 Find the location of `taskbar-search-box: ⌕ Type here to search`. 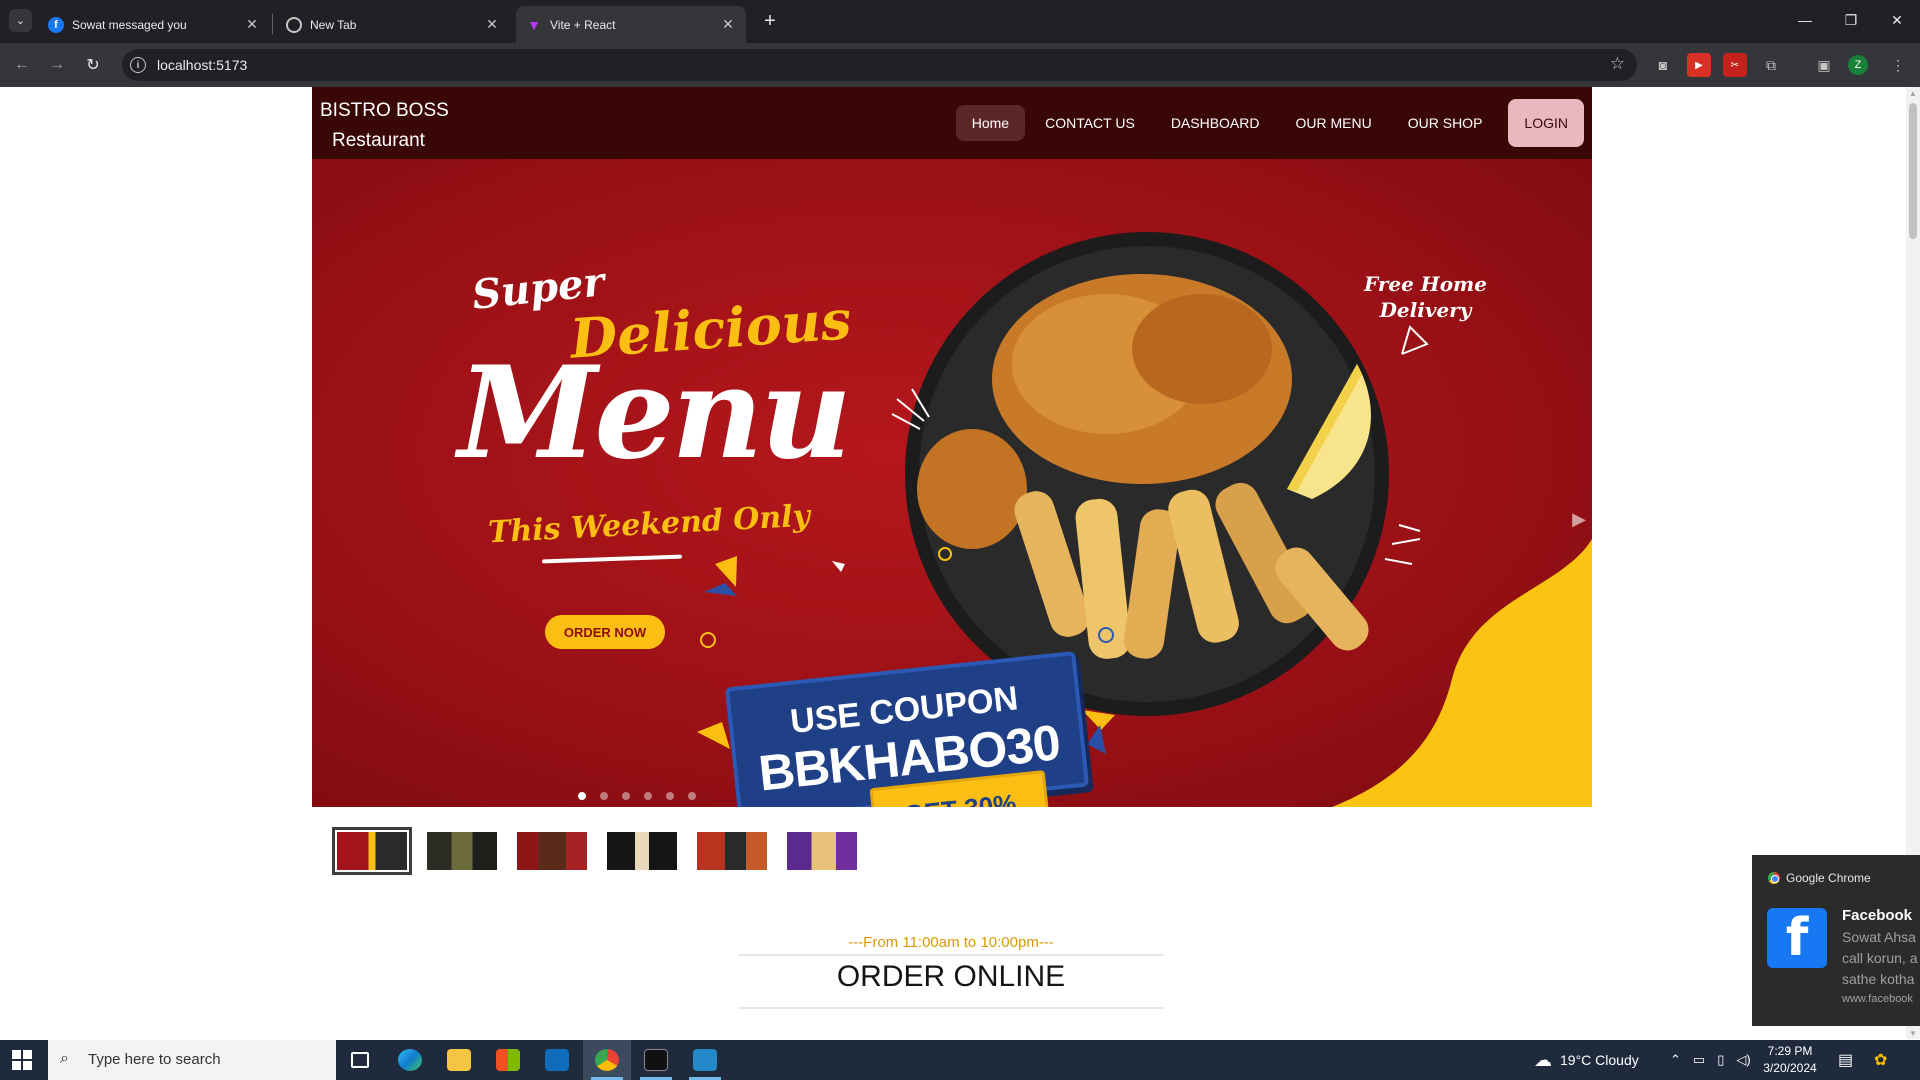

taskbar-search-box: ⌕ Type here to search is located at coordinates (192, 1060).